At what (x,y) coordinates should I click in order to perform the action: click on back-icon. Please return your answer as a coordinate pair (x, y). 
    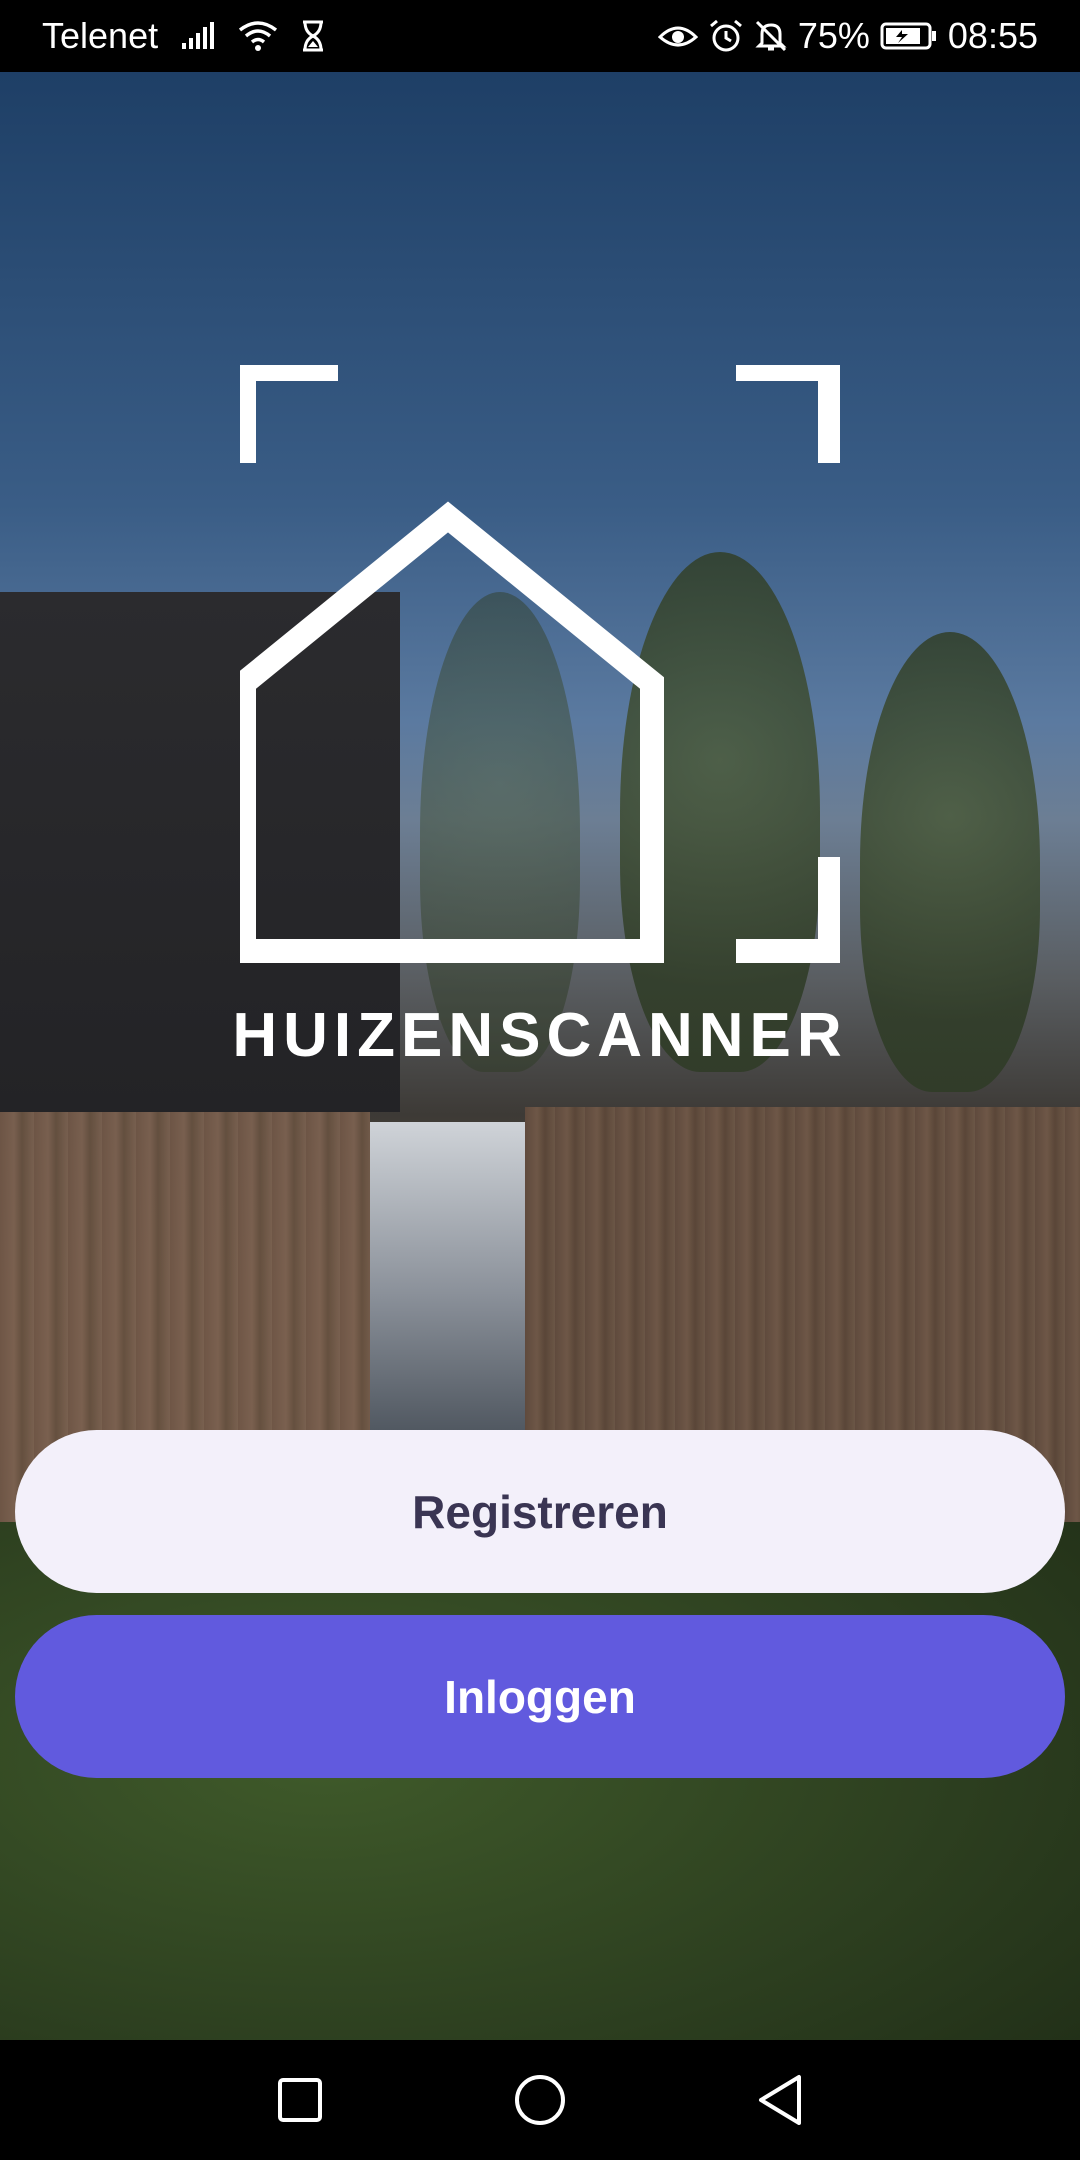
    Looking at the image, I should click on (780, 2100).